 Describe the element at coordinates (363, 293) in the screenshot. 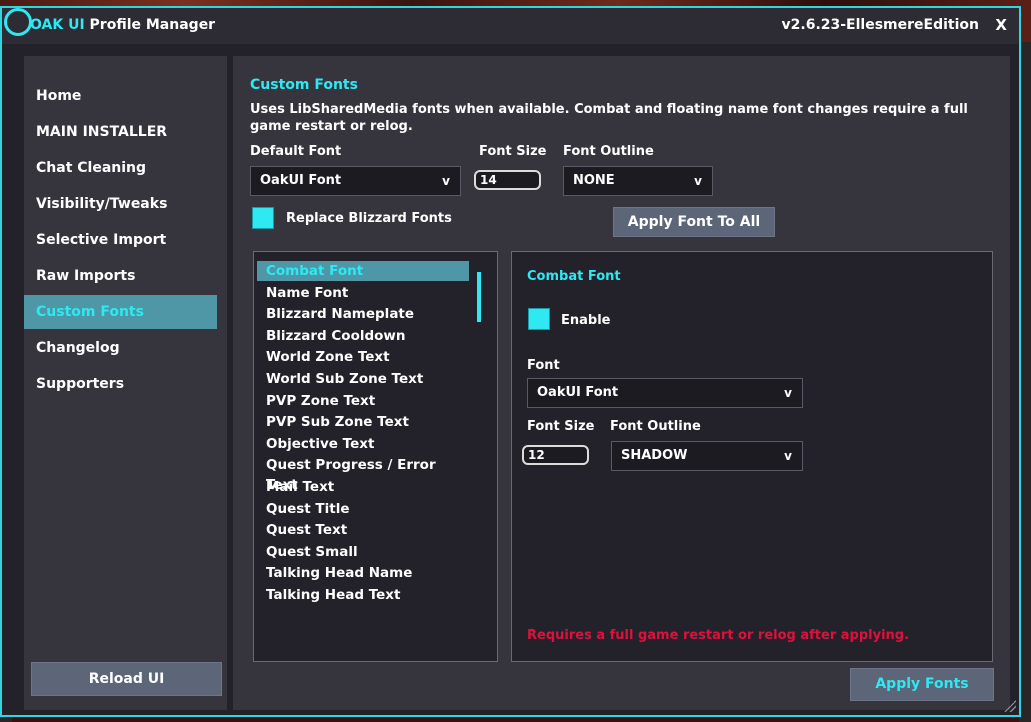

I see `list-item-name-font: Name Font` at that location.